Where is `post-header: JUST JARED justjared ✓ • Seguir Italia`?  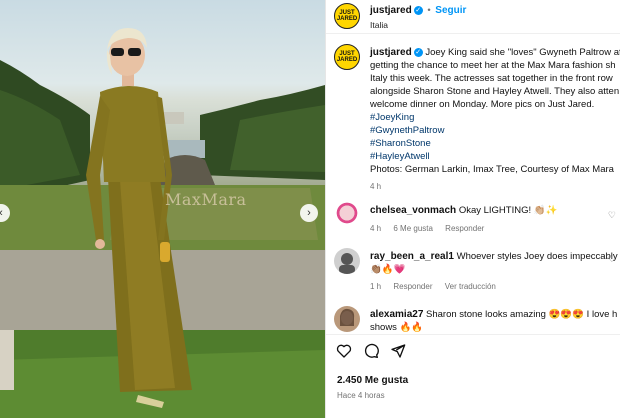
post-header: JUST JARED justjared ✓ • Seguir Italia is located at coordinates (473, 17).